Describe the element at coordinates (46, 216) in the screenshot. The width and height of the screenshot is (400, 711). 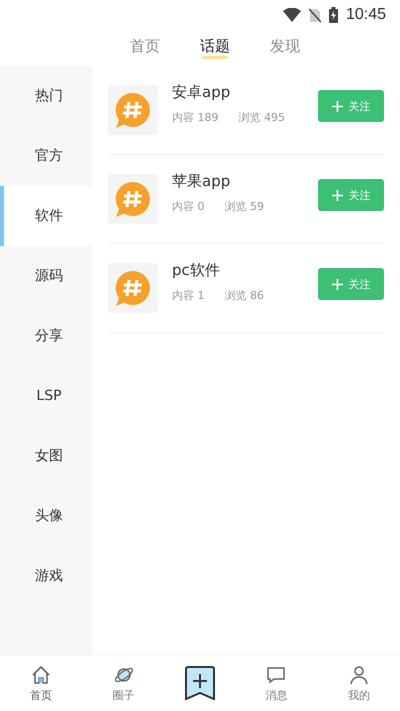
I see `category-item: 软件` at that location.